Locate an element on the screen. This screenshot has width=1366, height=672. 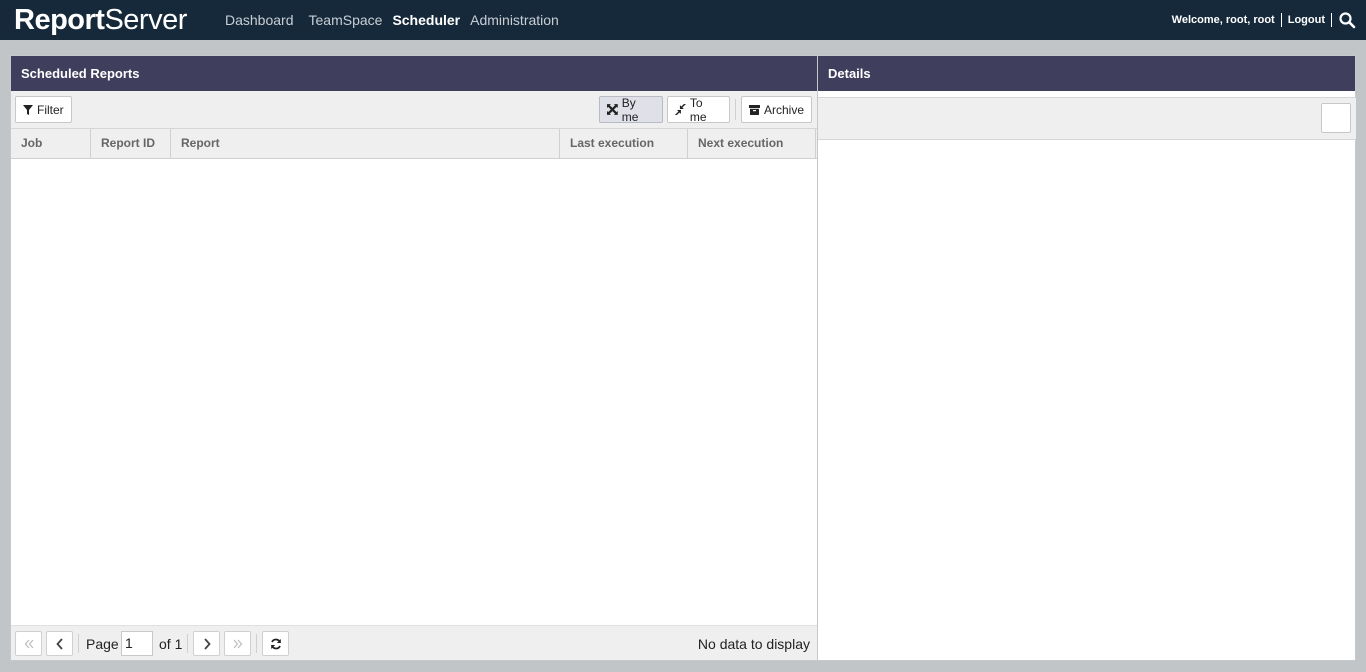
first-page-button is located at coordinates (28, 643).